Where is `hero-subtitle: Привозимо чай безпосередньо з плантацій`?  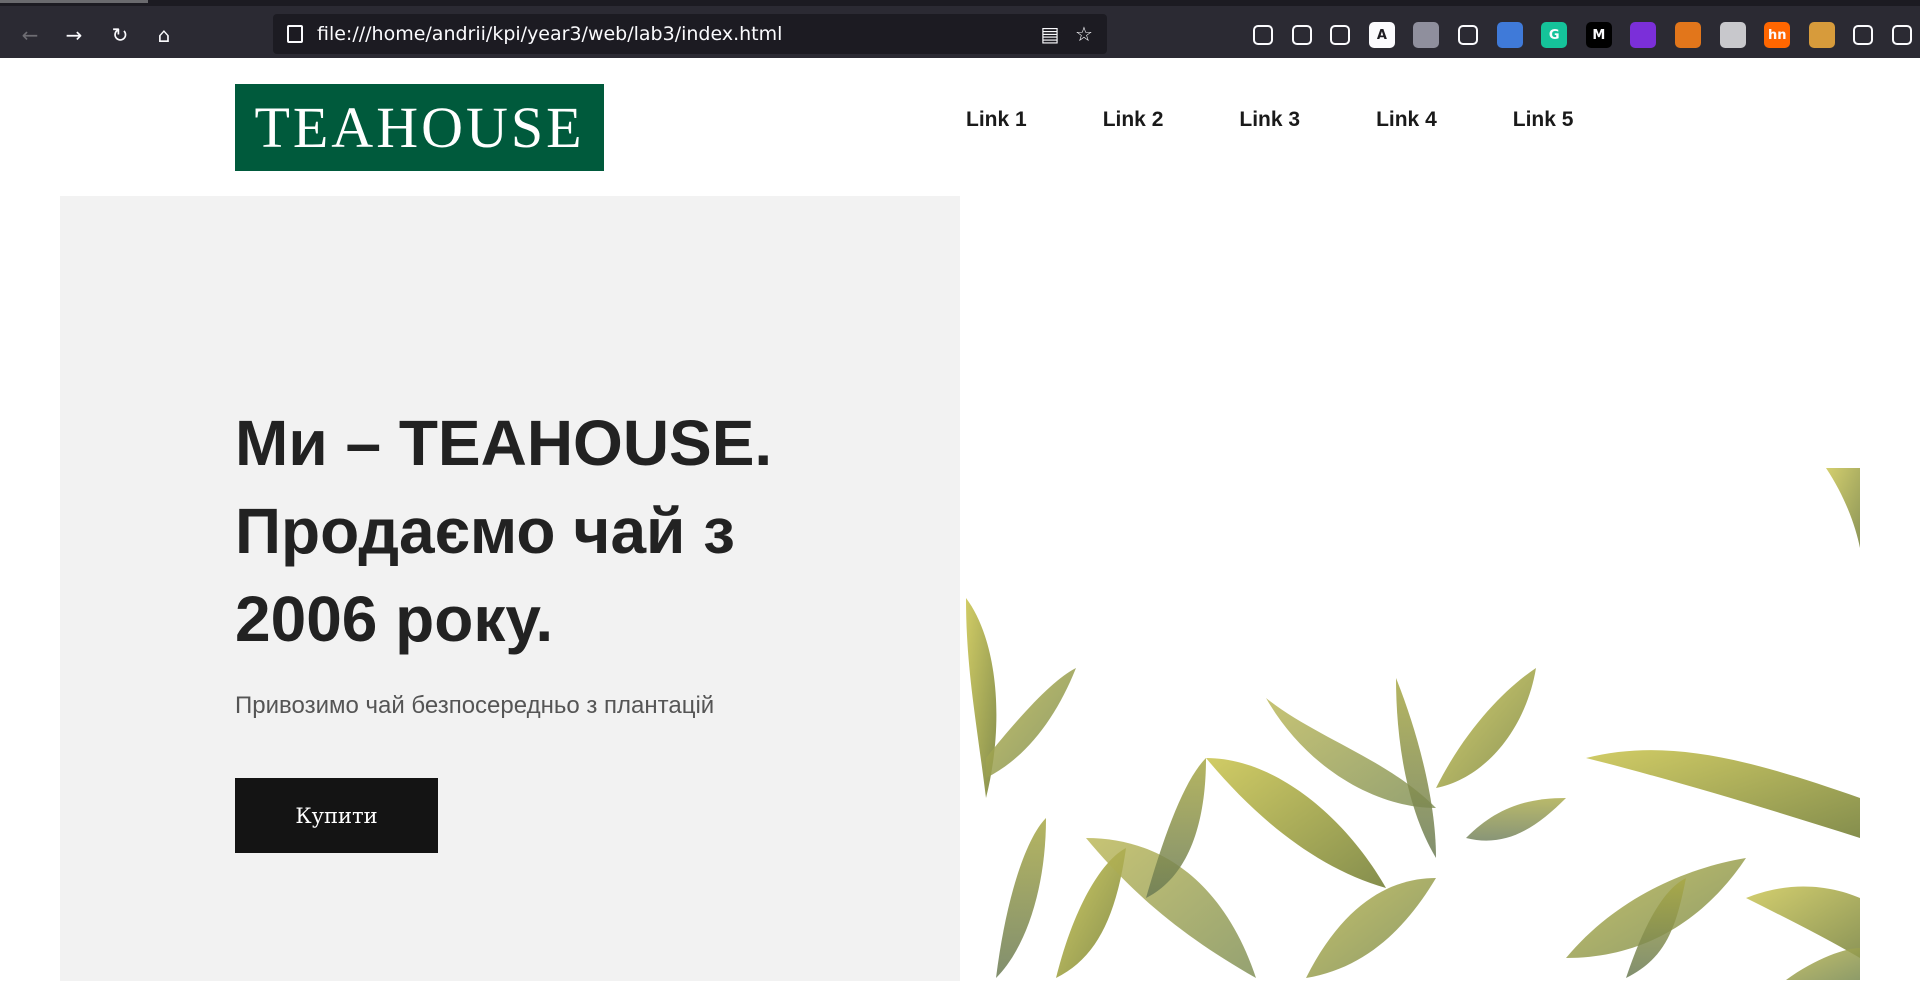
hero-subtitle: Привозимо чай безпосередньо з плантацій is located at coordinates (475, 705).